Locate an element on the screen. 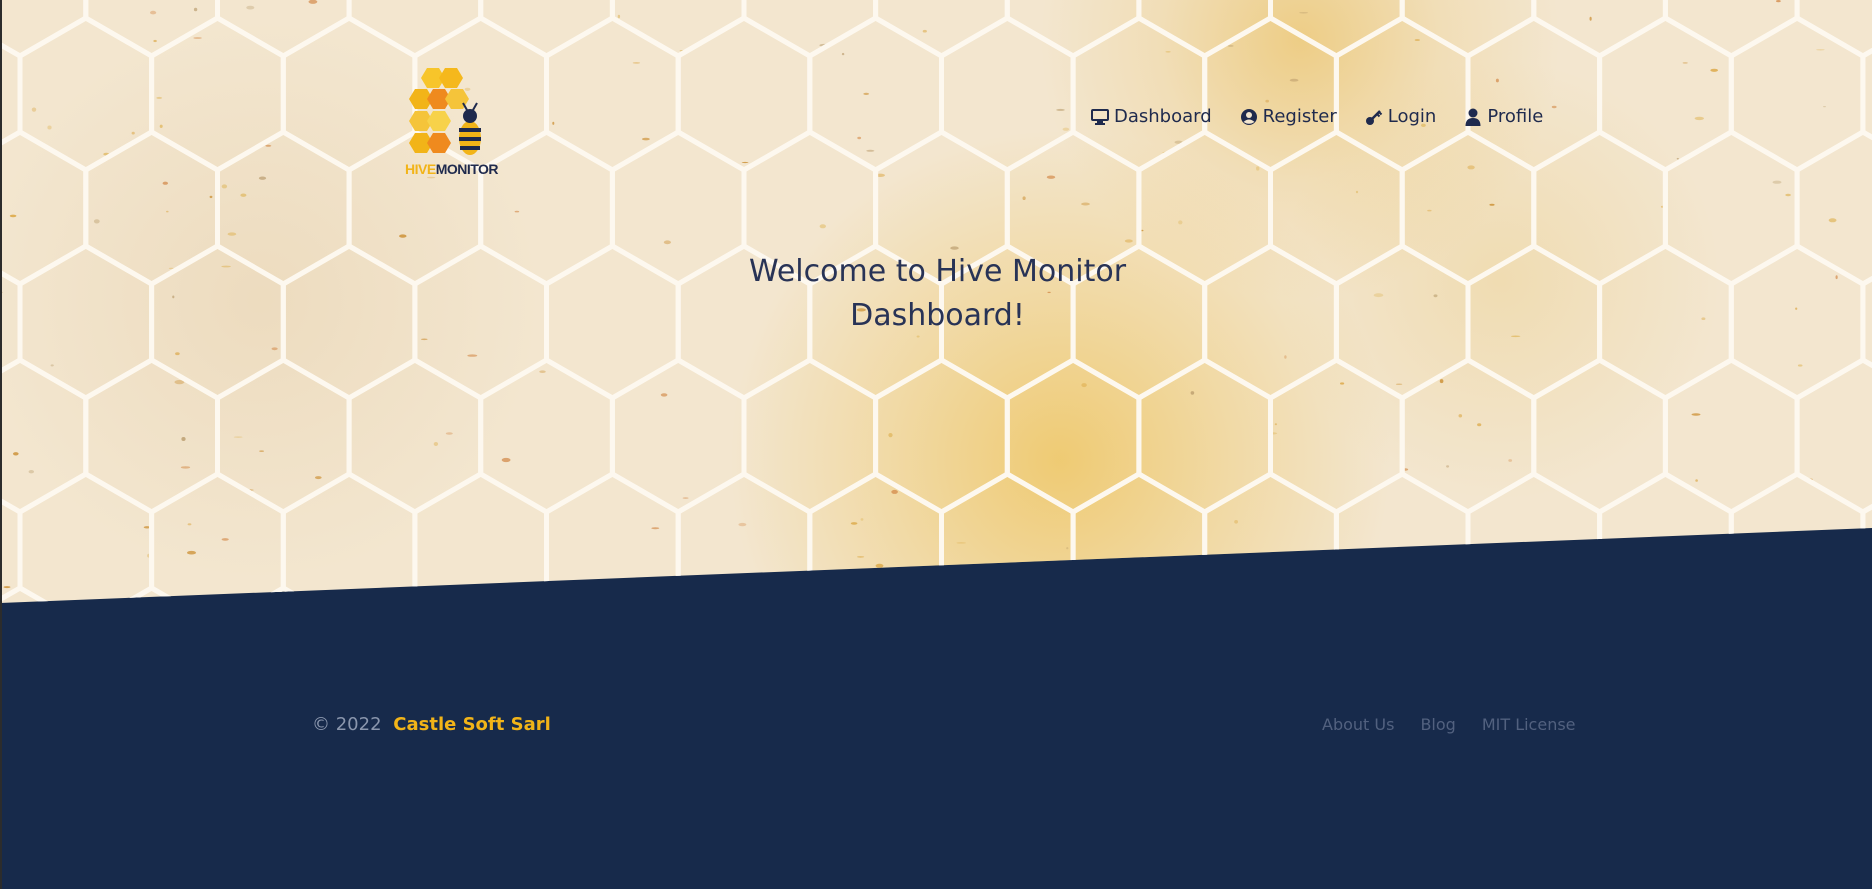 This screenshot has width=1872, height=889. logo-word-hive: HIVE is located at coordinates (420, 169).